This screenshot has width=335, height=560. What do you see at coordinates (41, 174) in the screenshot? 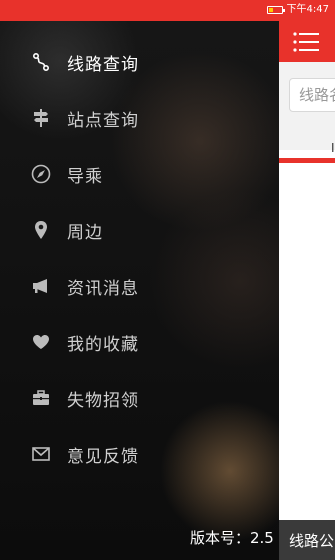
I see `compass-icon` at bounding box center [41, 174].